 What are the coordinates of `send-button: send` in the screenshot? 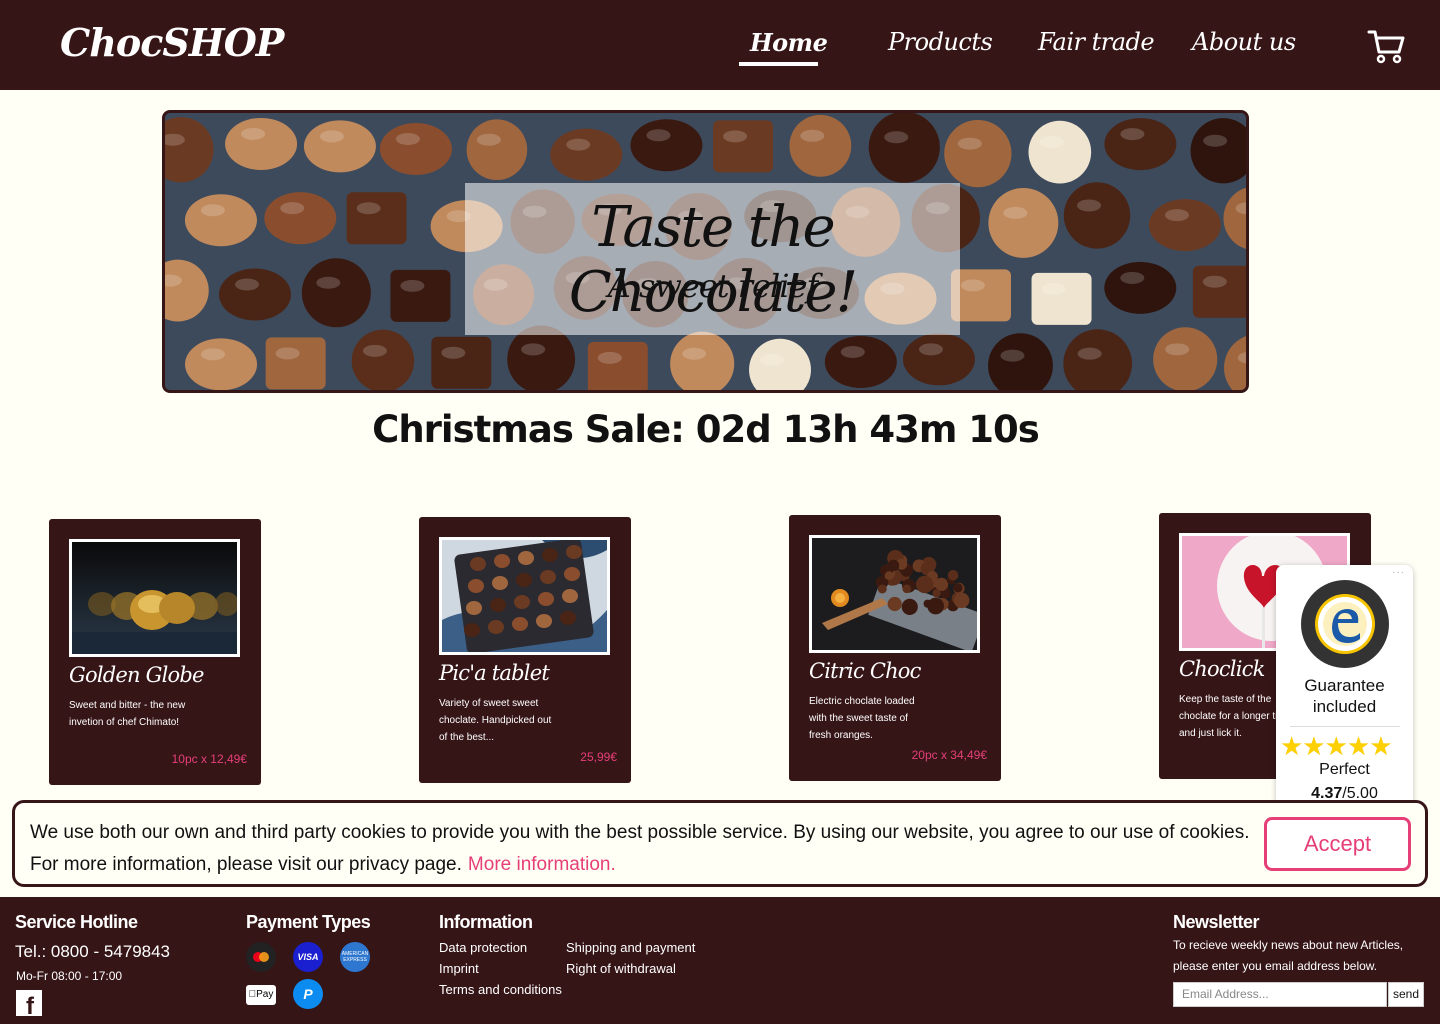 It's located at (1406, 994).